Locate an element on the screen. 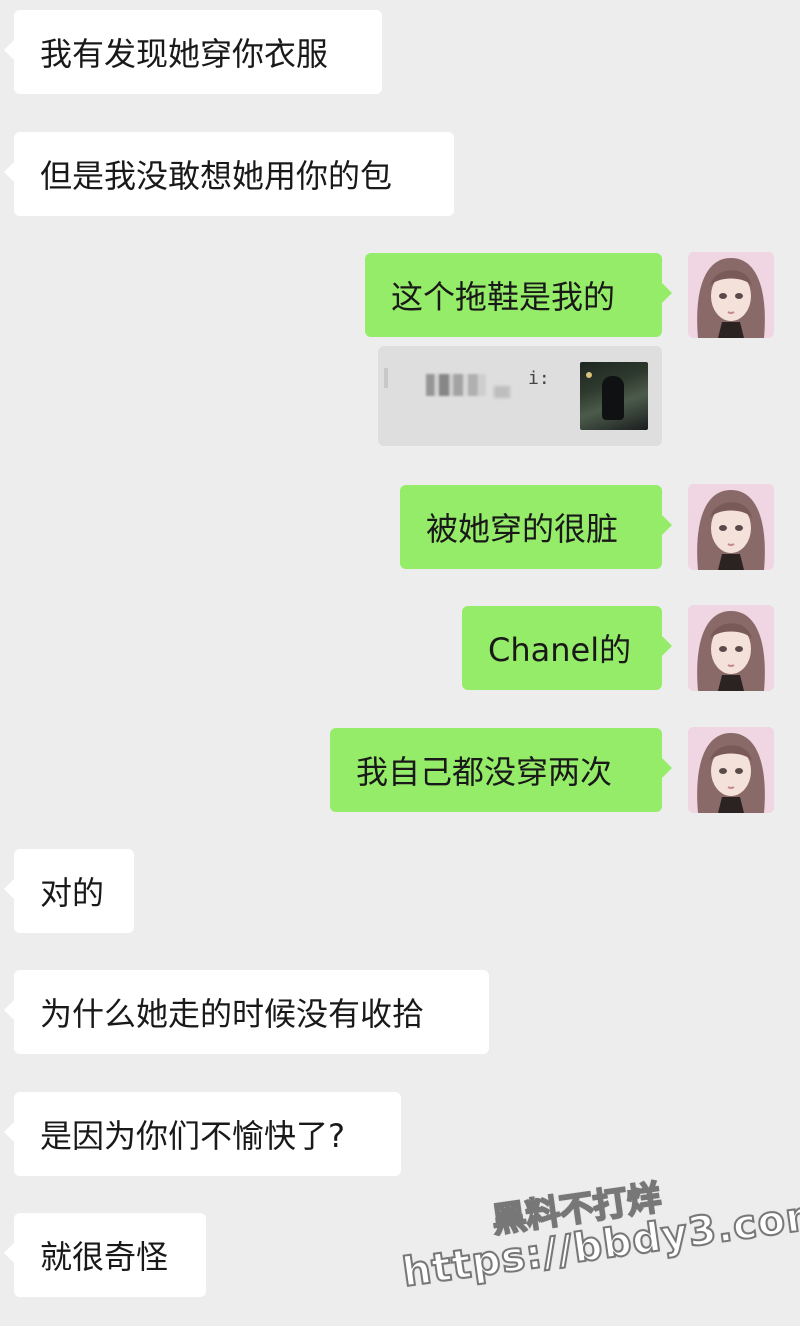 The width and height of the screenshot is (800, 1326). message-bubble-incoming: 对的 is located at coordinates (69, 891).